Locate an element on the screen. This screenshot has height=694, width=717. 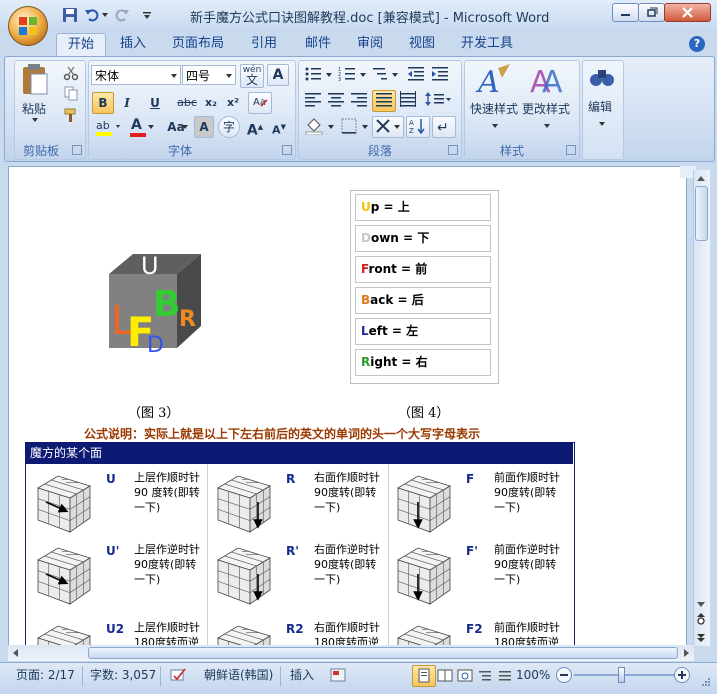
zoom-in-icon is located at coordinates (682, 675).